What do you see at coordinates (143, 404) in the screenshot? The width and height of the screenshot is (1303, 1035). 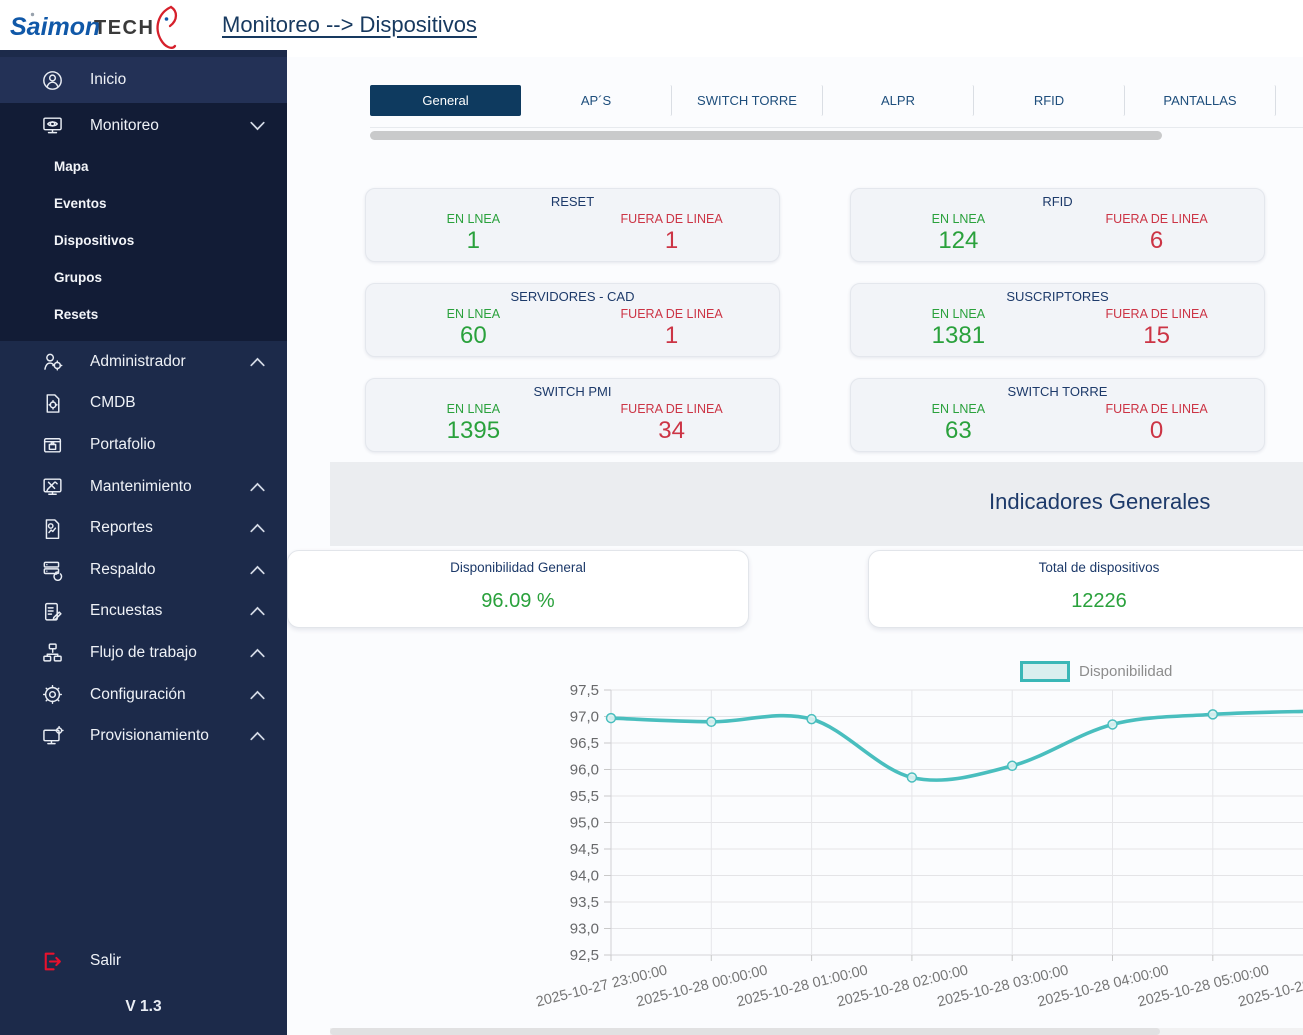 I see `sidebar-item-cmdb: CMDB` at bounding box center [143, 404].